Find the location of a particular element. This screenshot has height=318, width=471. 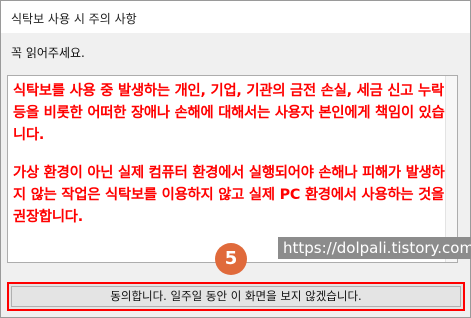

instruction-text: 꼭 읽어주세요. is located at coordinates (48, 53).